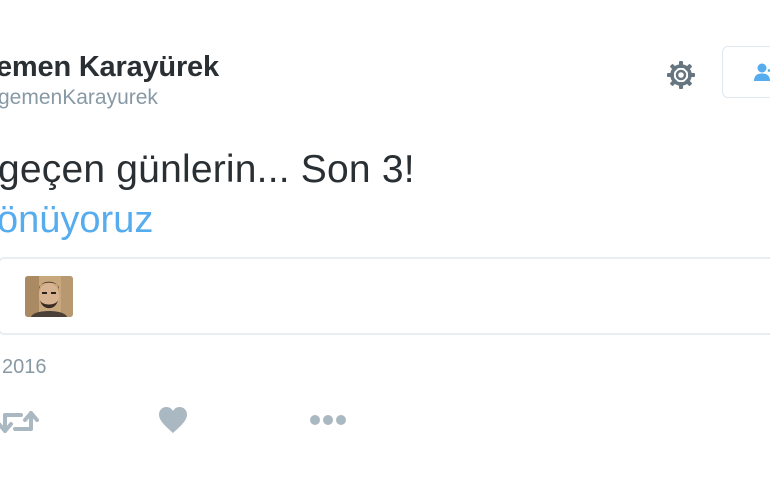  What do you see at coordinates (109, 67) in the screenshot?
I see `author-display-name: emen Karayürek` at bounding box center [109, 67].